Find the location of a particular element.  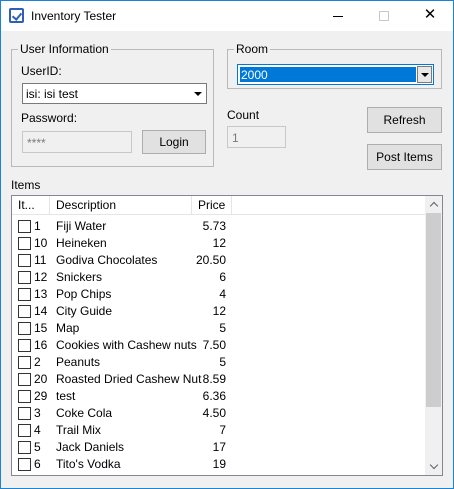

item-description: Map is located at coordinates (68, 328).